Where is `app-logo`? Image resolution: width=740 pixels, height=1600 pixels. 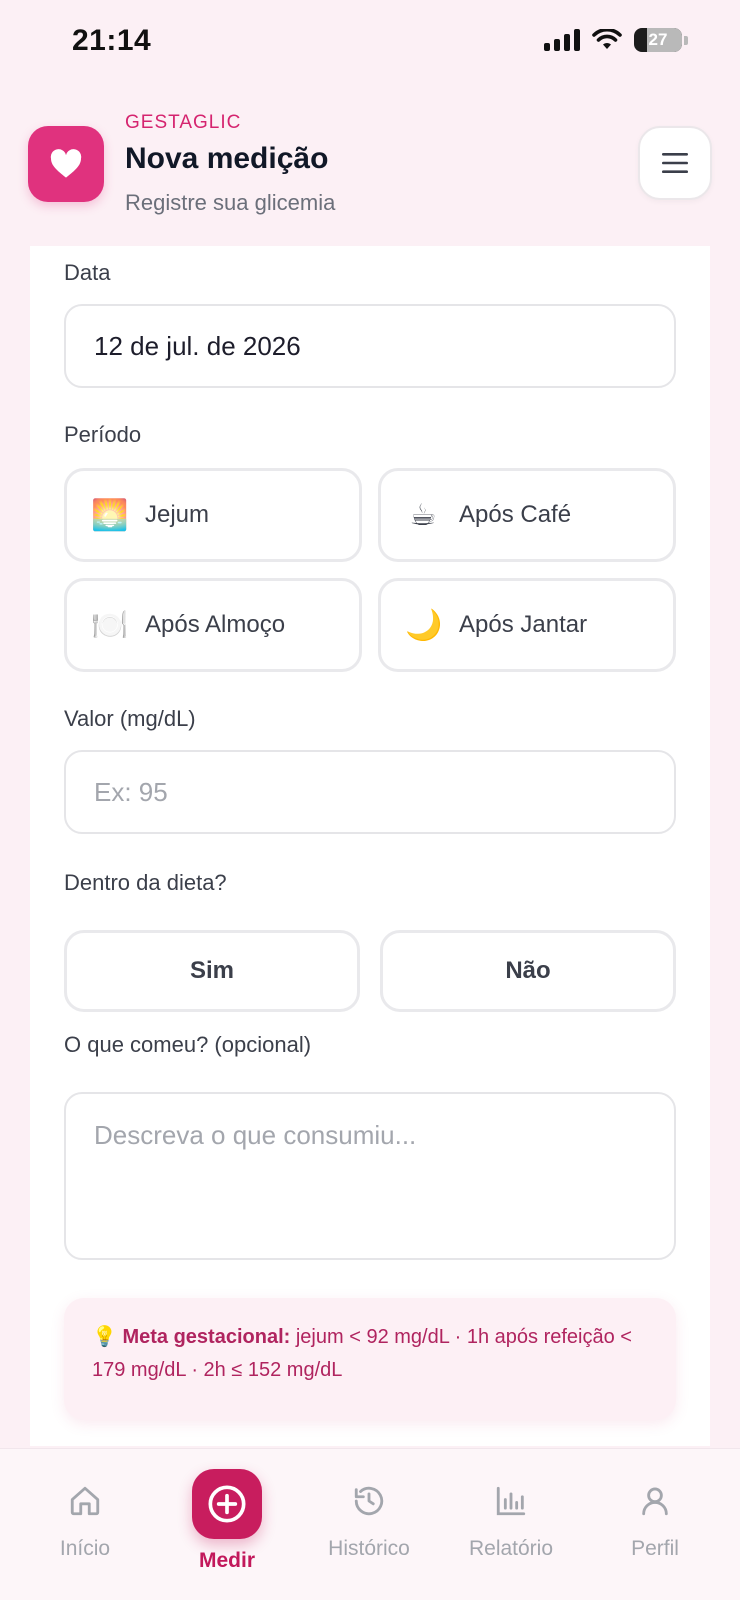 app-logo is located at coordinates (66, 164).